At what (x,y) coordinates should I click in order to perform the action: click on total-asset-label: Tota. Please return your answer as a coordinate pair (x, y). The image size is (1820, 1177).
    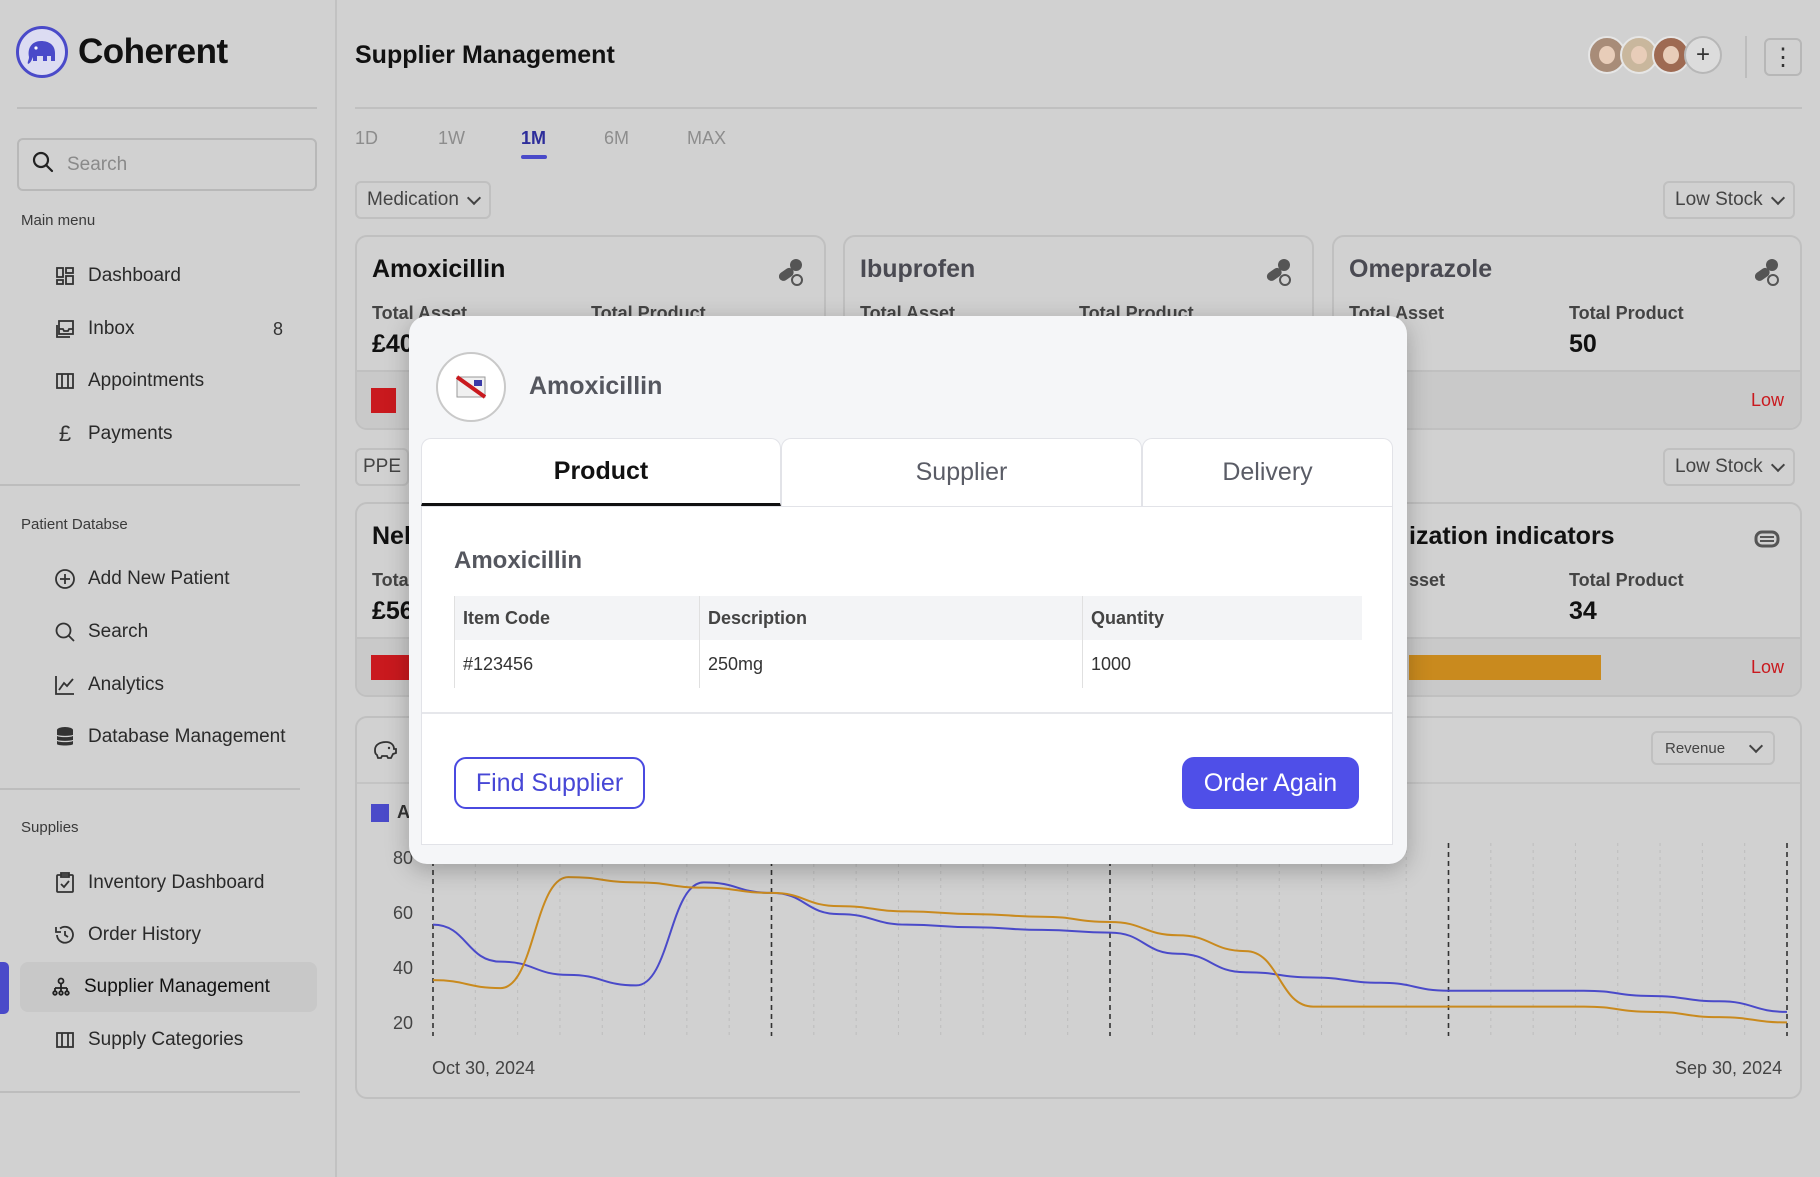
    Looking at the image, I should click on (390, 580).